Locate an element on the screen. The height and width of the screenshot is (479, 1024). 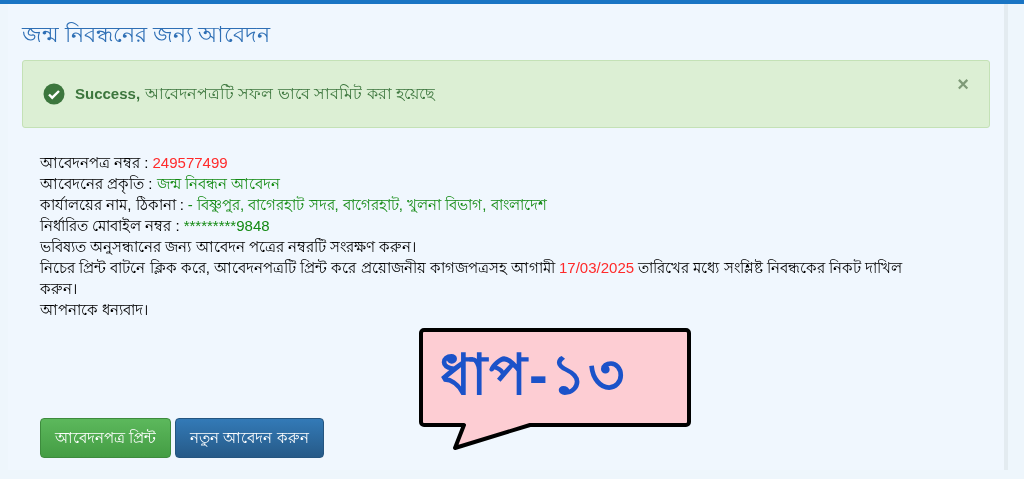
field-label: কার্যালয়ের নাম, ঠিকানা : is located at coordinates (112, 205).